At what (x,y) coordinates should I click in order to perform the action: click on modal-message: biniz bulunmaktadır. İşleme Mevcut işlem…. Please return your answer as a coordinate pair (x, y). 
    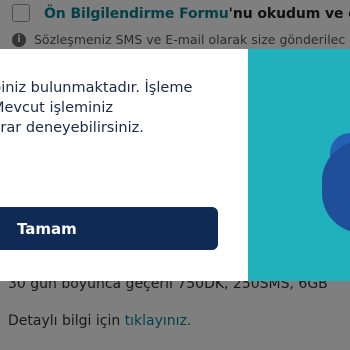
    Looking at the image, I should click on (121, 108).